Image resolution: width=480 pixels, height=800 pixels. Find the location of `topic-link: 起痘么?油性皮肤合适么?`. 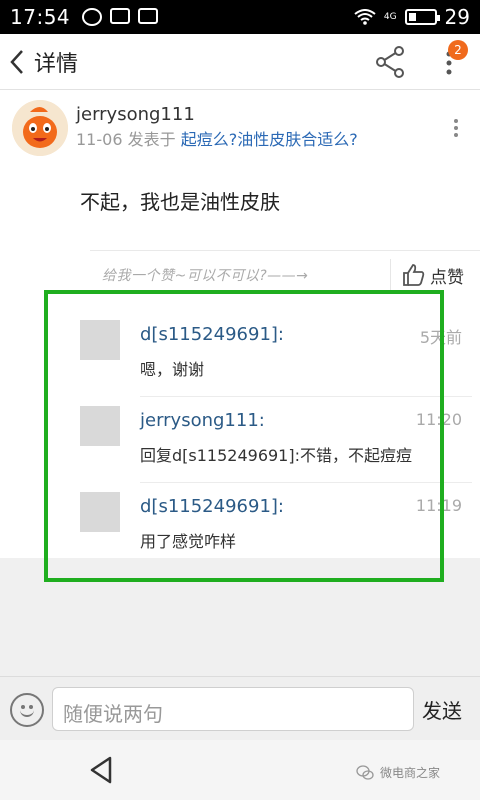

topic-link: 起痘么?油性皮肤合适么? is located at coordinates (269, 139).